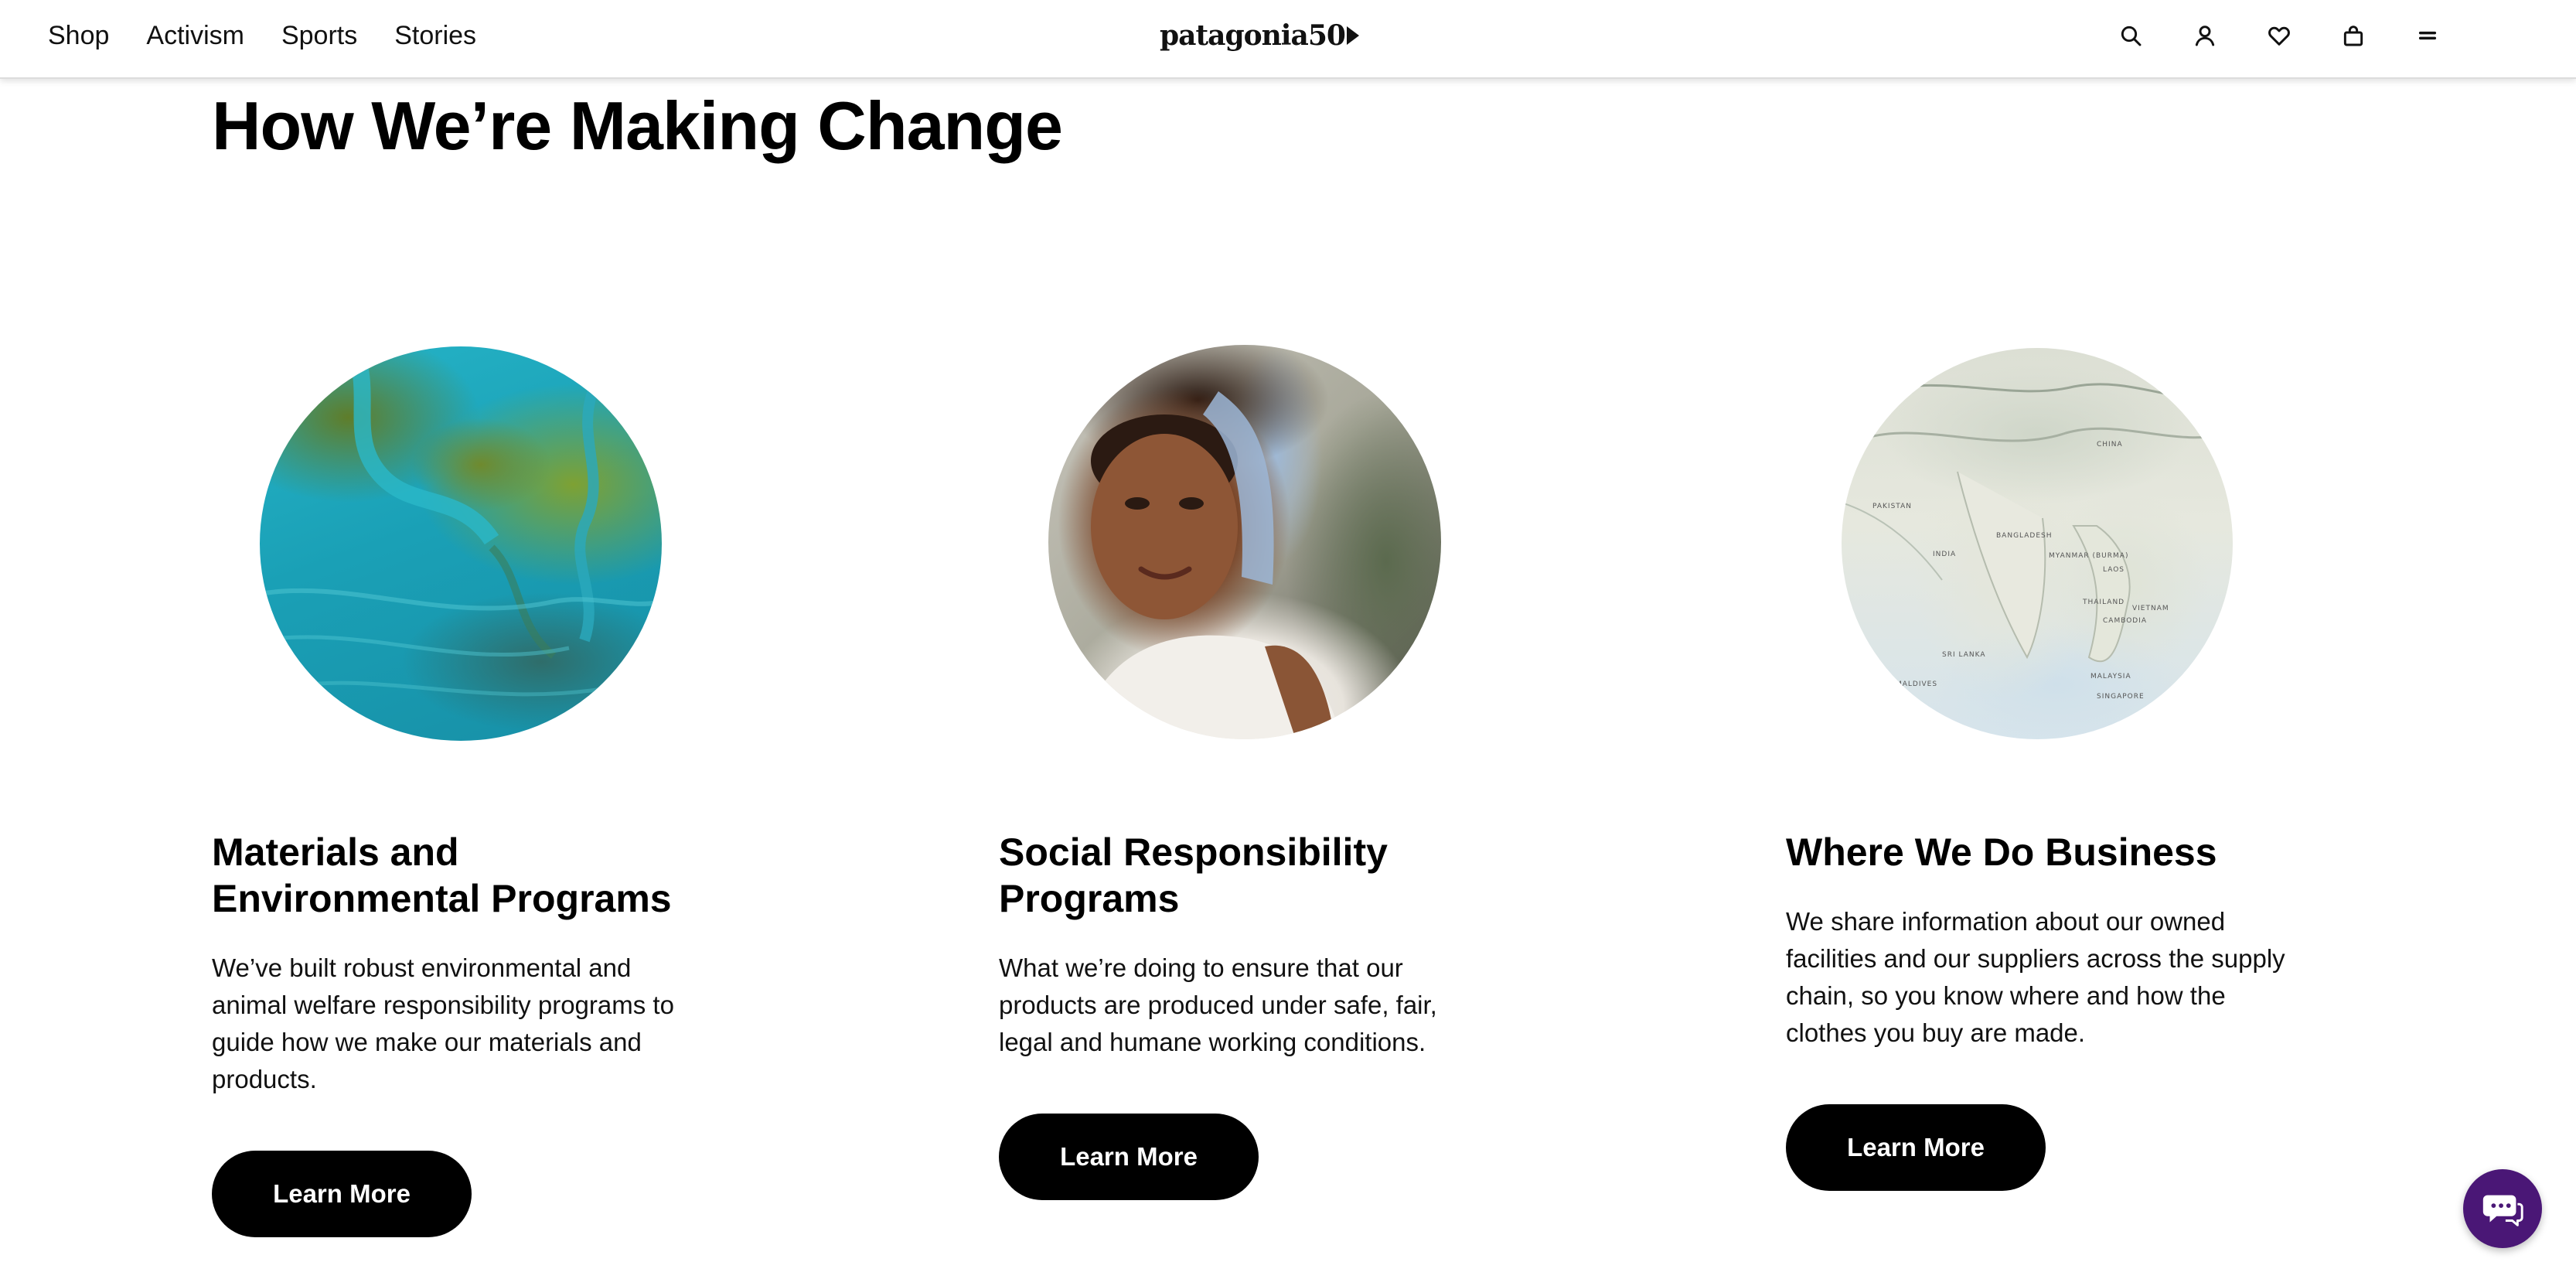 This screenshot has width=2576, height=1262. I want to click on chat-bubble-icon, so click(2502, 1210).